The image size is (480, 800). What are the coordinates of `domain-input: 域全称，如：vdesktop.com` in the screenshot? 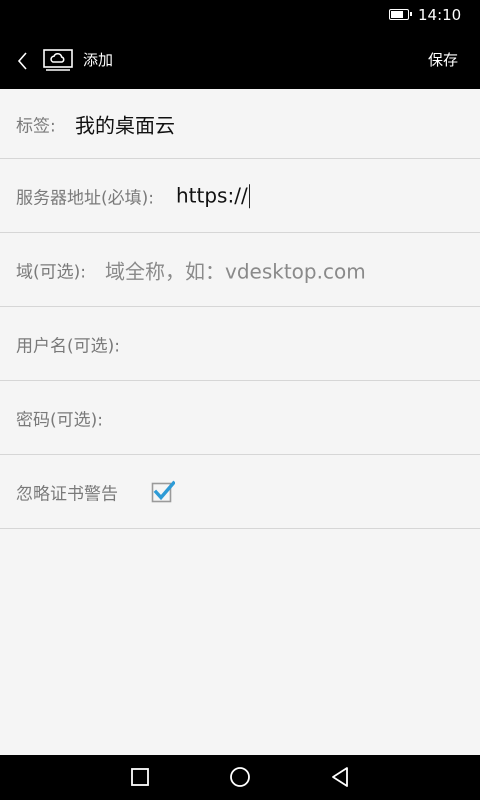 It's located at (235, 269).